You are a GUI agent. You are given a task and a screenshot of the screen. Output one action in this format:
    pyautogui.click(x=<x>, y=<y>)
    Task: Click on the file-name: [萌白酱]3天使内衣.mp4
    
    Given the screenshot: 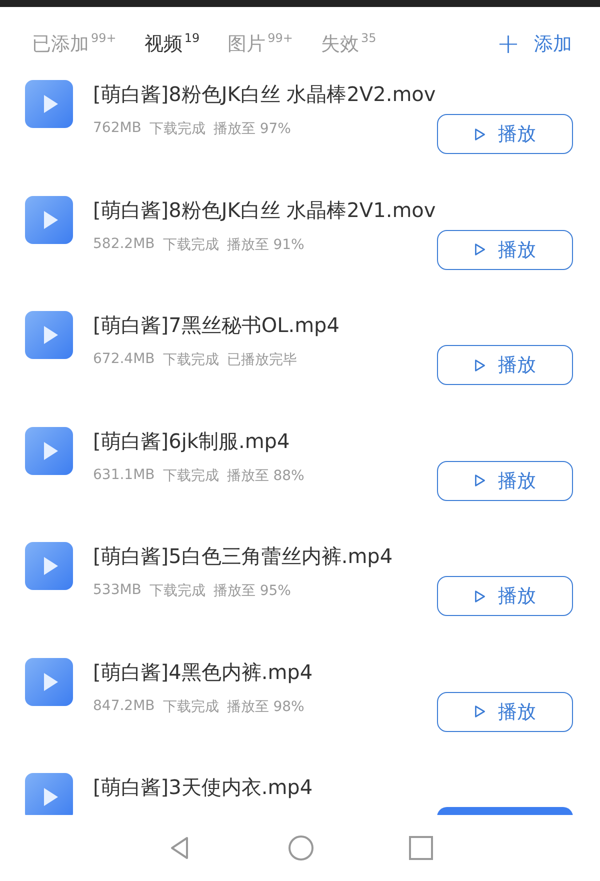 What is the action you would take?
    pyautogui.click(x=203, y=787)
    